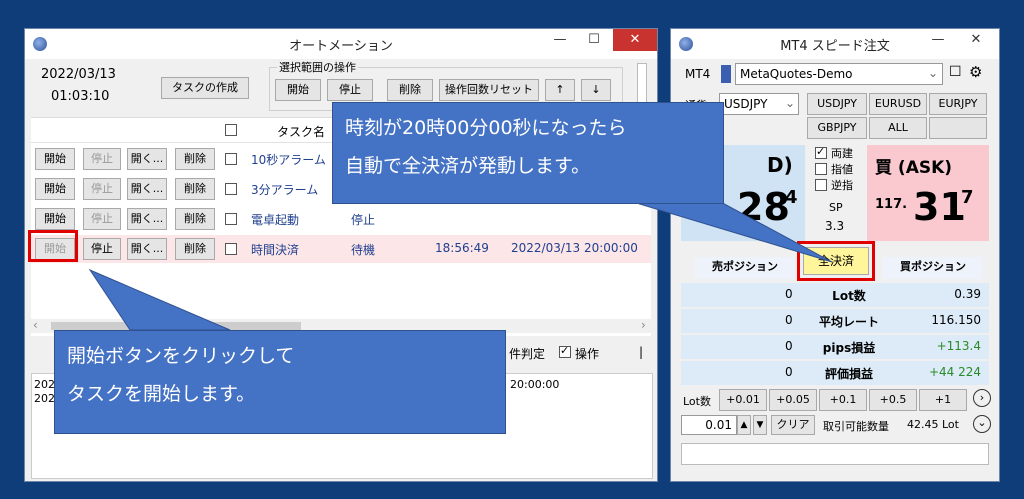 The height and width of the screenshot is (499, 1024). Describe the element at coordinates (898, 104) in the screenshot. I see `pair-eurusd-button: EURUSD` at that location.